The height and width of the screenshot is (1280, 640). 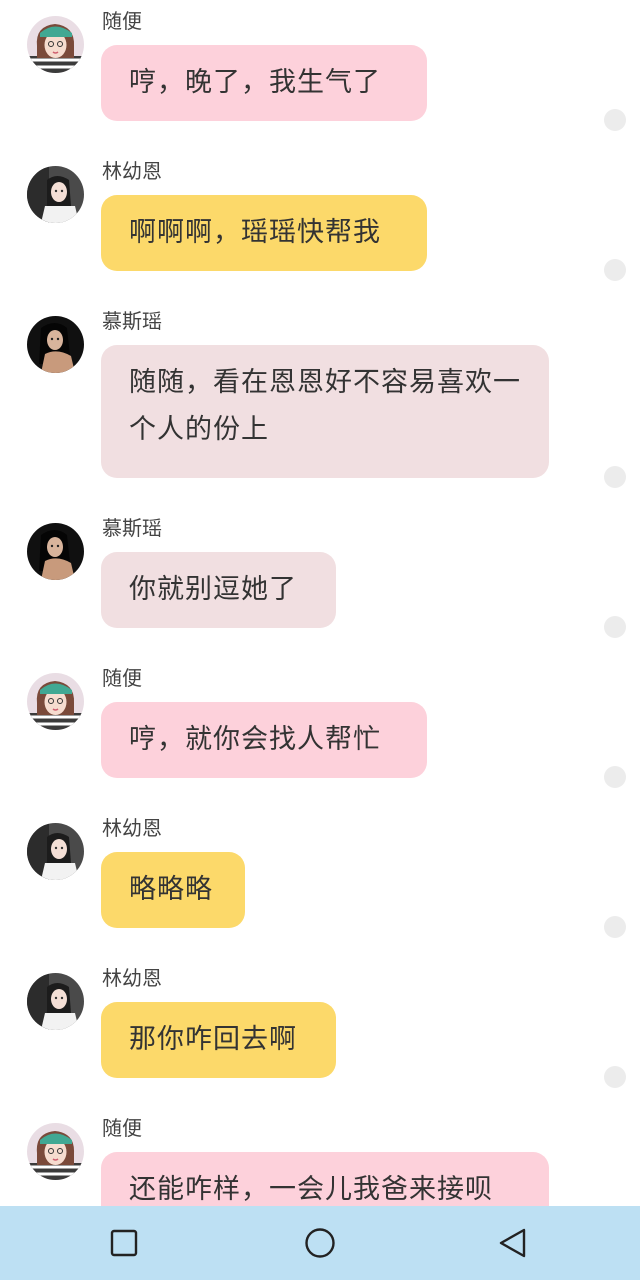 I want to click on message-row: 慕斯瑶 你就别逗她了, so click(x=320, y=582).